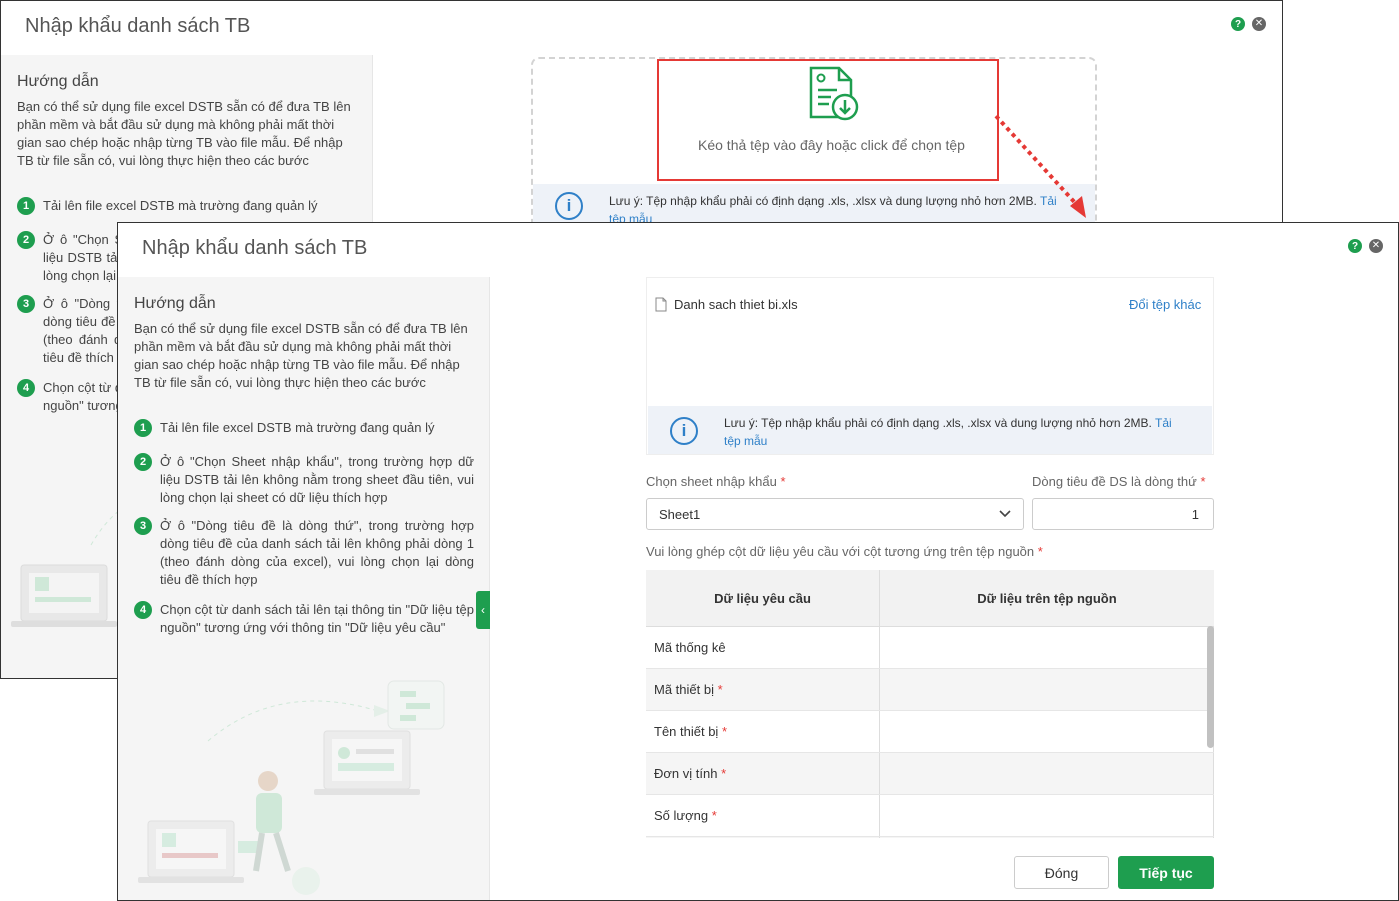 The height and width of the screenshot is (901, 1399). What do you see at coordinates (1195, 514) in the screenshot?
I see `header-row-value: 1` at bounding box center [1195, 514].